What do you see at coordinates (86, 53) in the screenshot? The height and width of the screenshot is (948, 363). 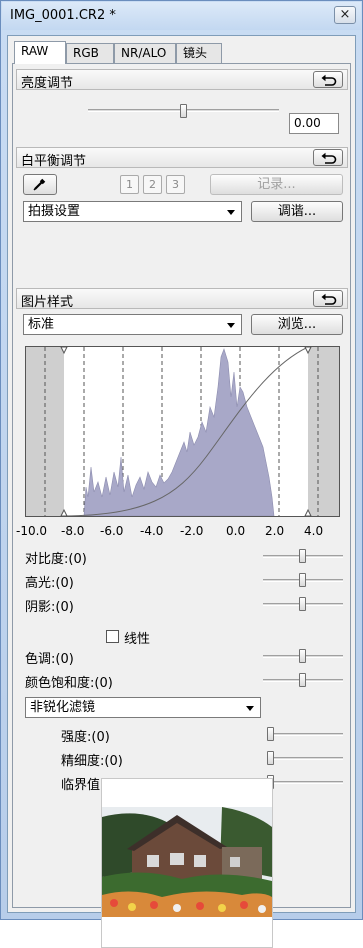 I see `tab-label: RGB` at bounding box center [86, 53].